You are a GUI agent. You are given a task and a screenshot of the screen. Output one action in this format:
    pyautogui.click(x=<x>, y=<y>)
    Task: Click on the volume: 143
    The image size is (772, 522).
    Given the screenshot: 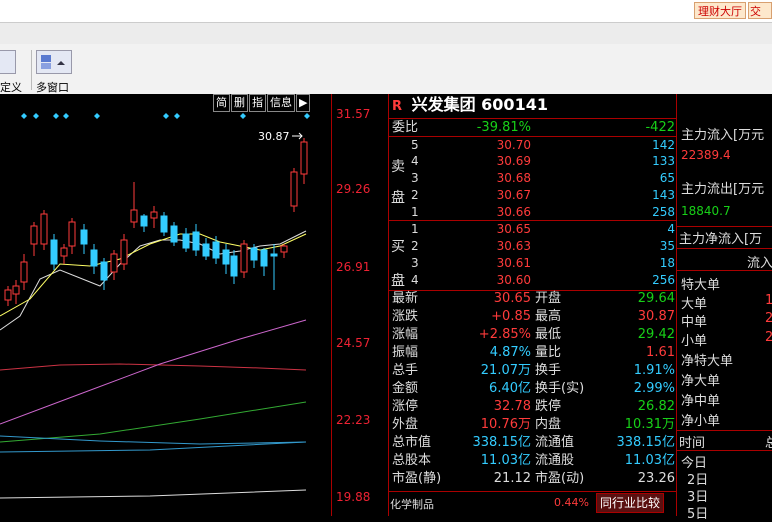 What is the action you would take?
    pyautogui.click(x=663, y=195)
    